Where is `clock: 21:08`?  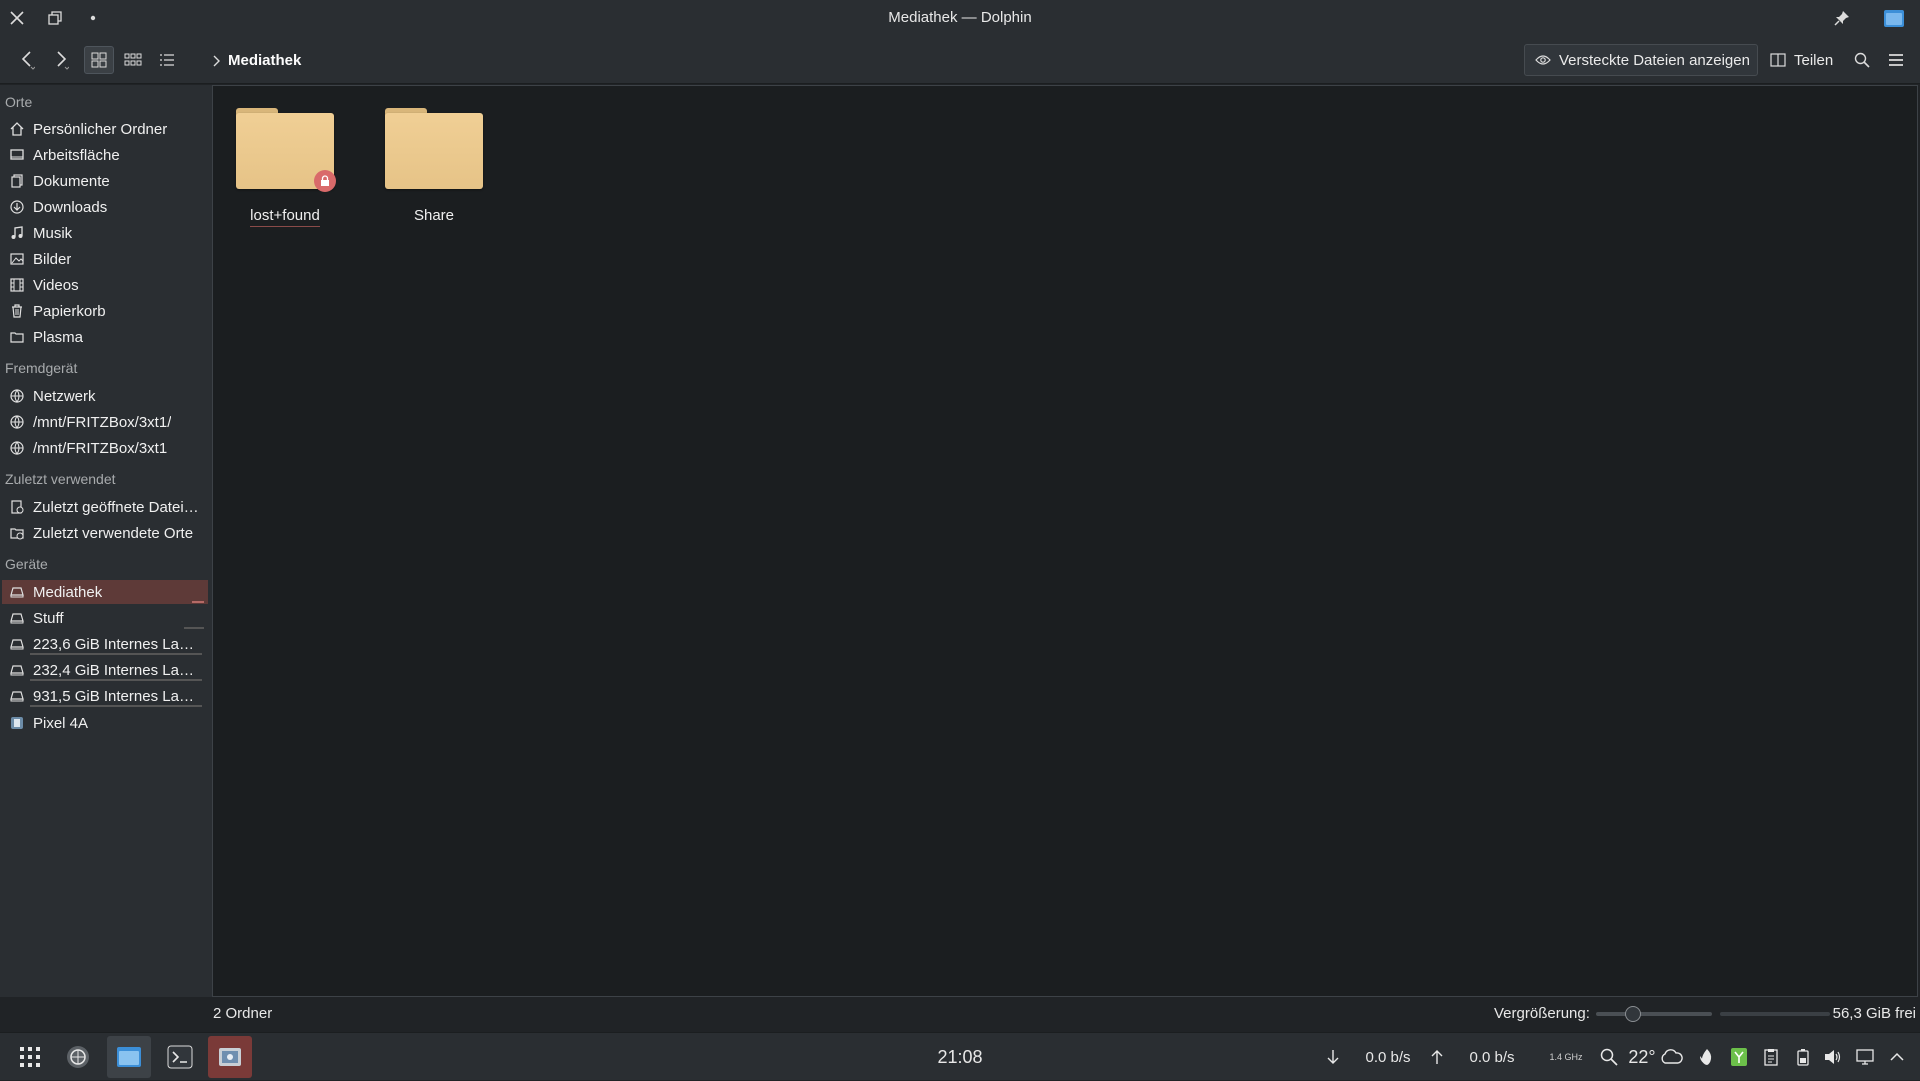 clock: 21:08 is located at coordinates (960, 1057).